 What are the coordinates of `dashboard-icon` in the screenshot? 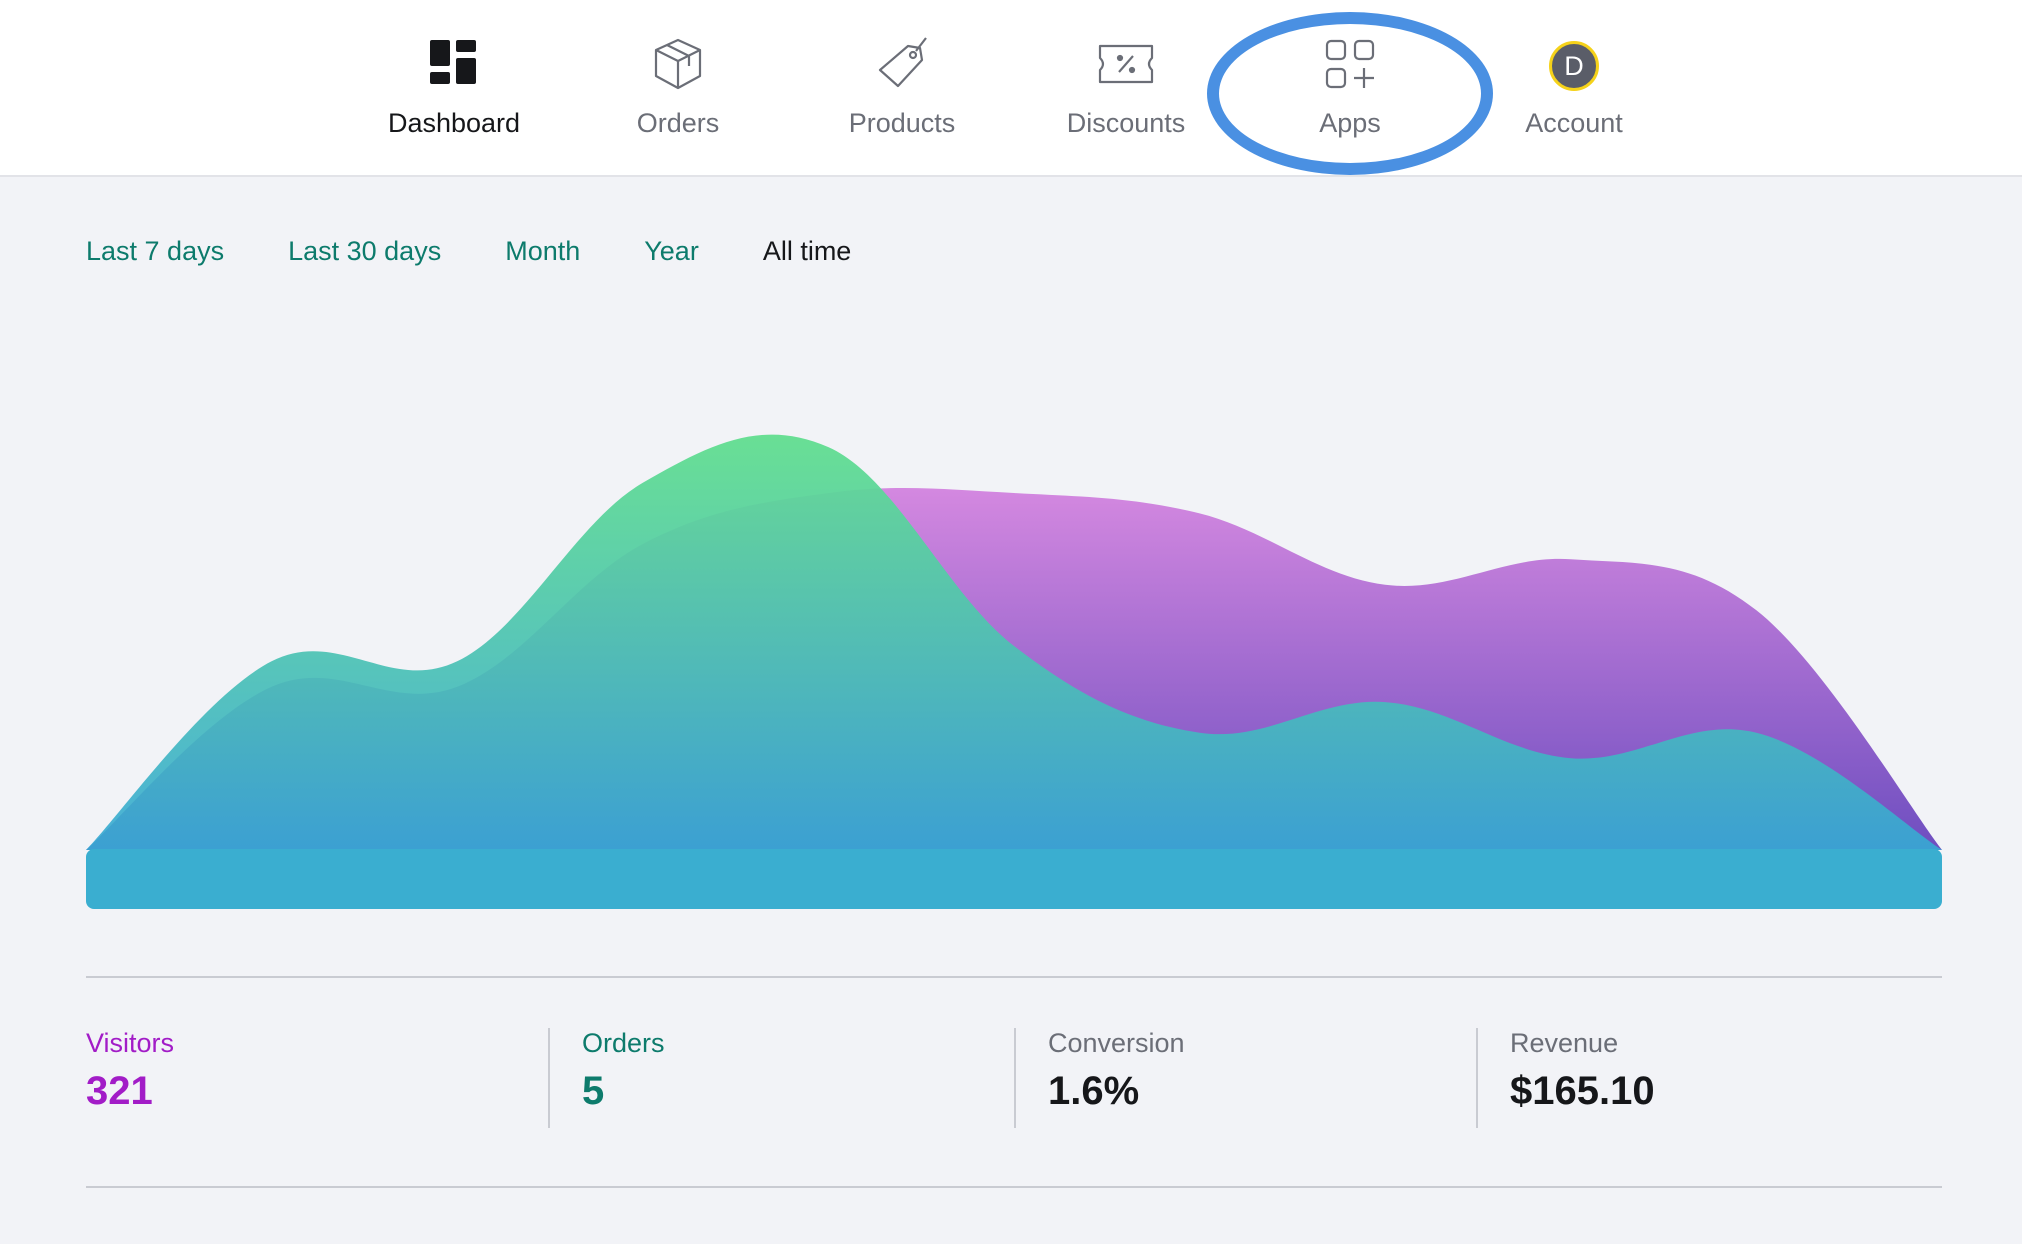 It's located at (454, 64).